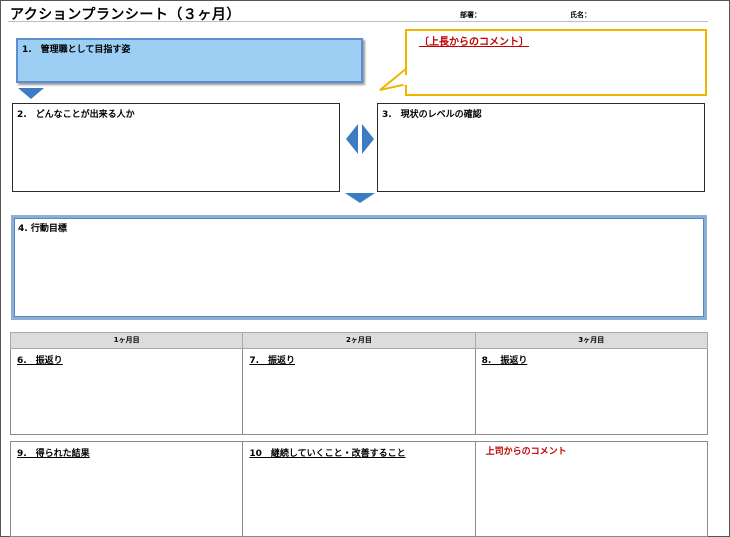 This screenshot has height=537, width=730. Describe the element at coordinates (272, 361) in the screenshot. I see `cell-label: 7. 振返り` at that location.